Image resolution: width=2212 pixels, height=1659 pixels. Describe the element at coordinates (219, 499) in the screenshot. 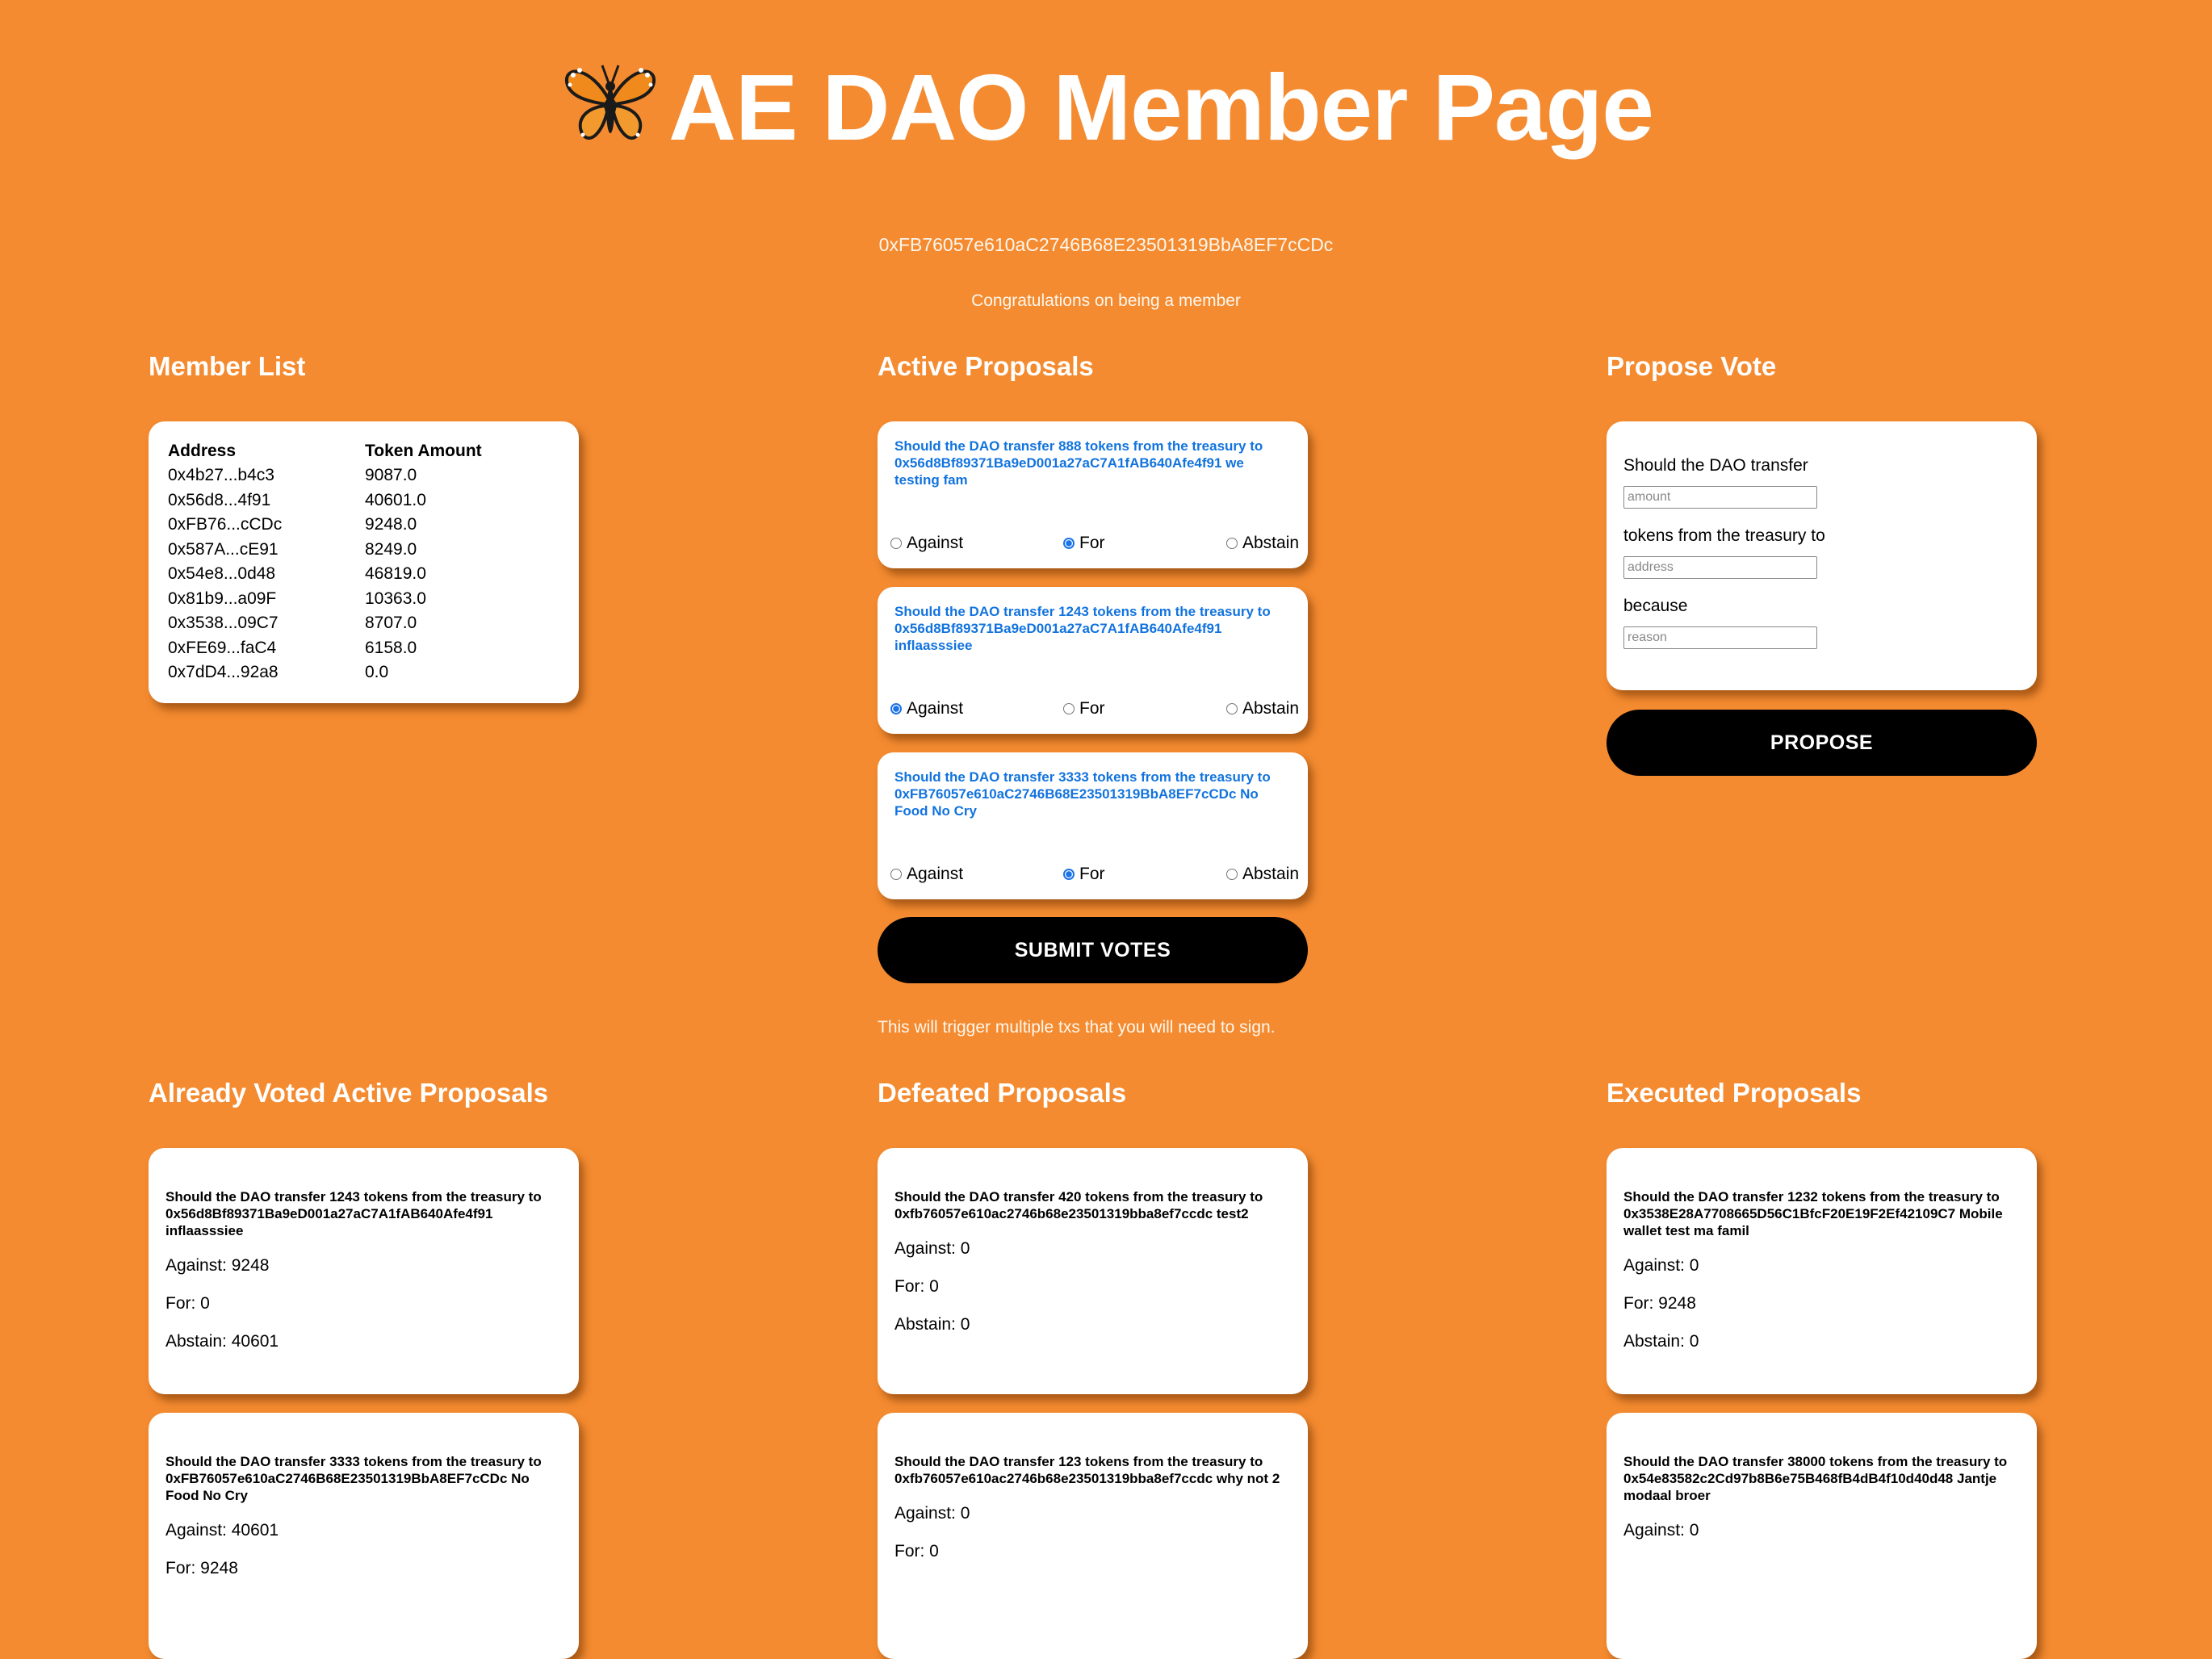

I see `member-address: 0x56d8...4f91` at that location.